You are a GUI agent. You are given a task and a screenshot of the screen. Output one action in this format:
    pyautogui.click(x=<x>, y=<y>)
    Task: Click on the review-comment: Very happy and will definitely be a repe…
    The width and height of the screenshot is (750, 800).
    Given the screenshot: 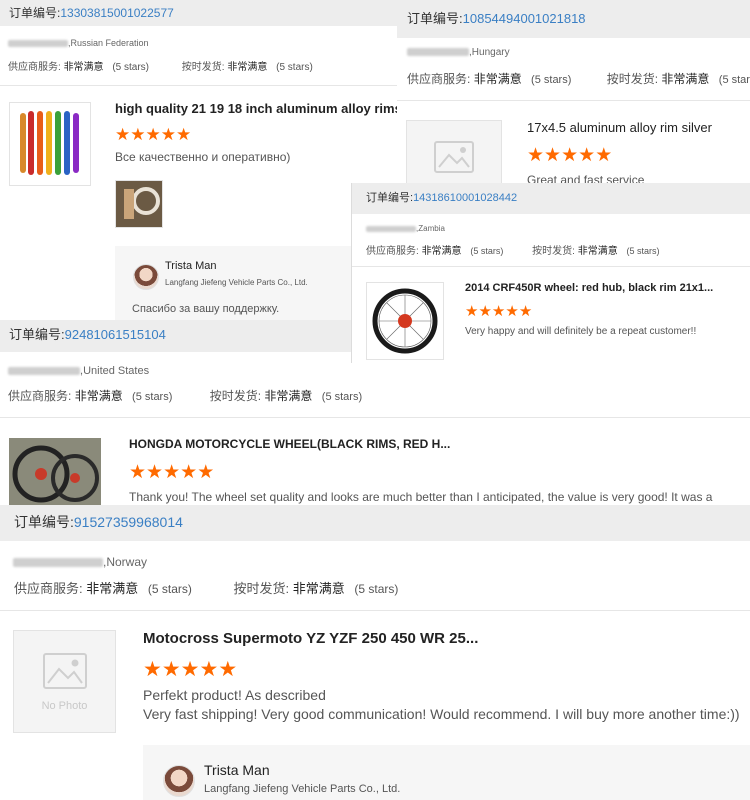 What is the action you would take?
    pyautogui.click(x=581, y=331)
    